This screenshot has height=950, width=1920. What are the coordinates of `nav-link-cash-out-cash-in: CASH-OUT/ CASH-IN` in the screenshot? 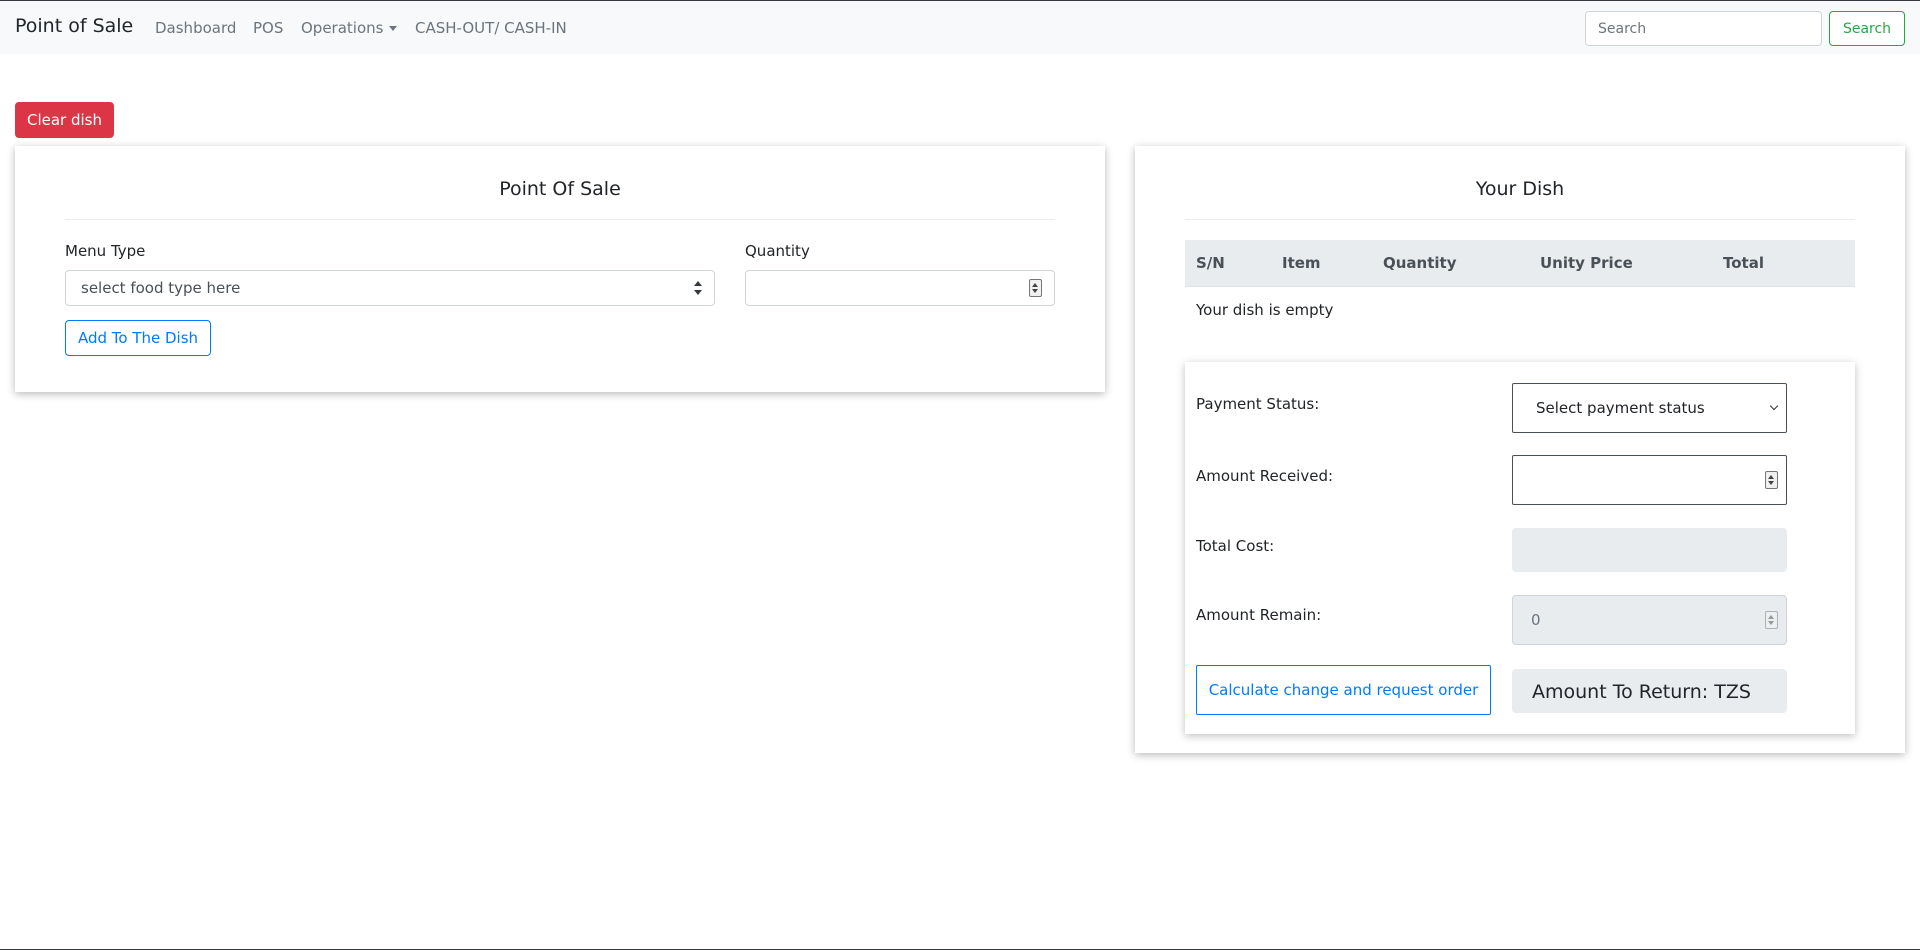 It's located at (491, 28).